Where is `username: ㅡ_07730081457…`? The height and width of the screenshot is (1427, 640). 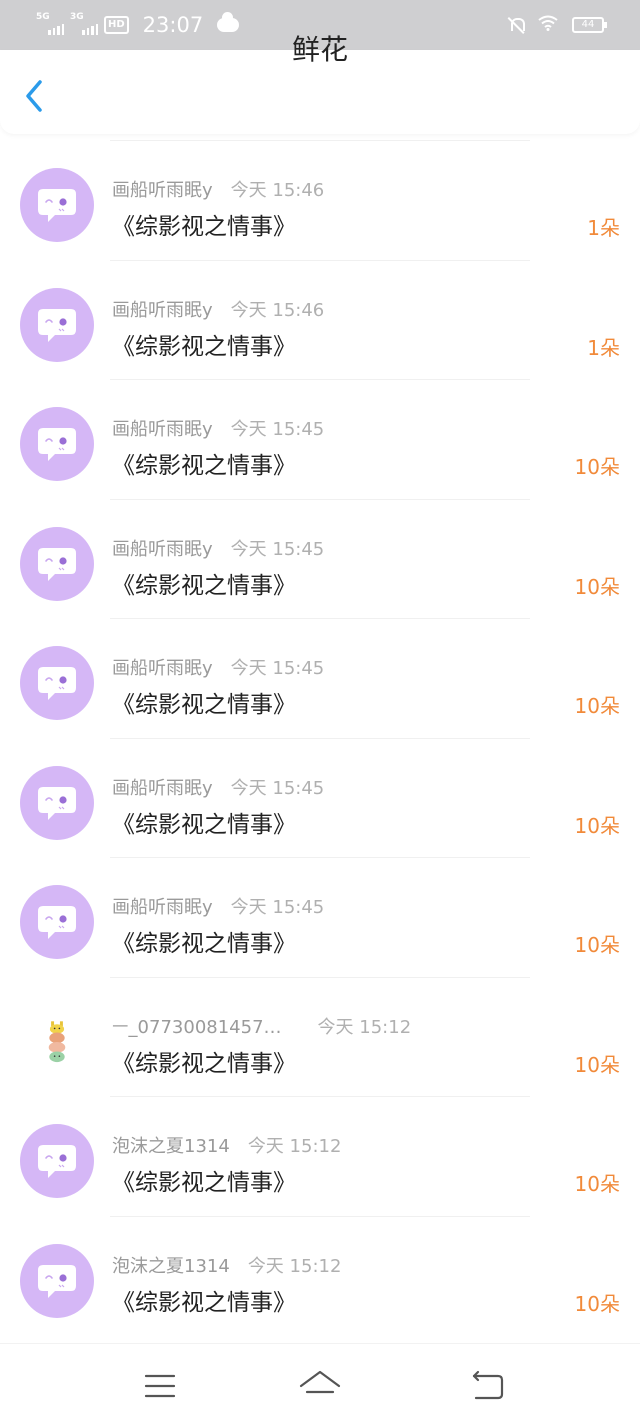 username: ㅡ_07730081457… is located at coordinates (197, 1027).